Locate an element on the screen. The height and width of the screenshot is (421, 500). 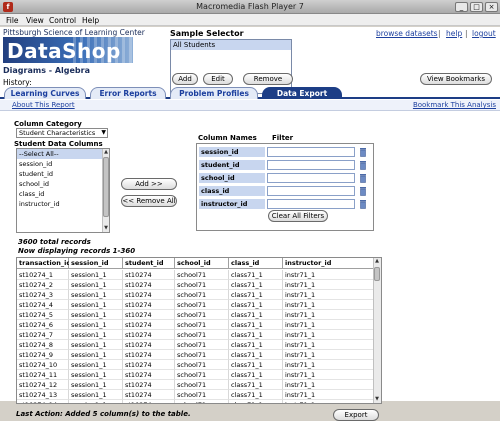
filter-row: school_id is located at coordinates (284, 178).